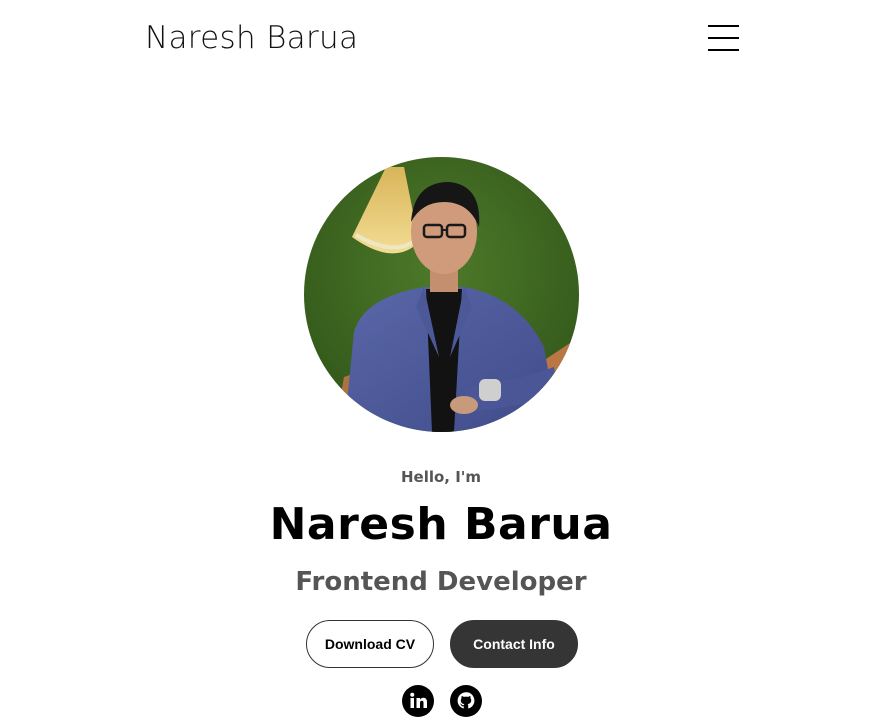  I want to click on role-subtitle: Frontend Developer, so click(441, 582).